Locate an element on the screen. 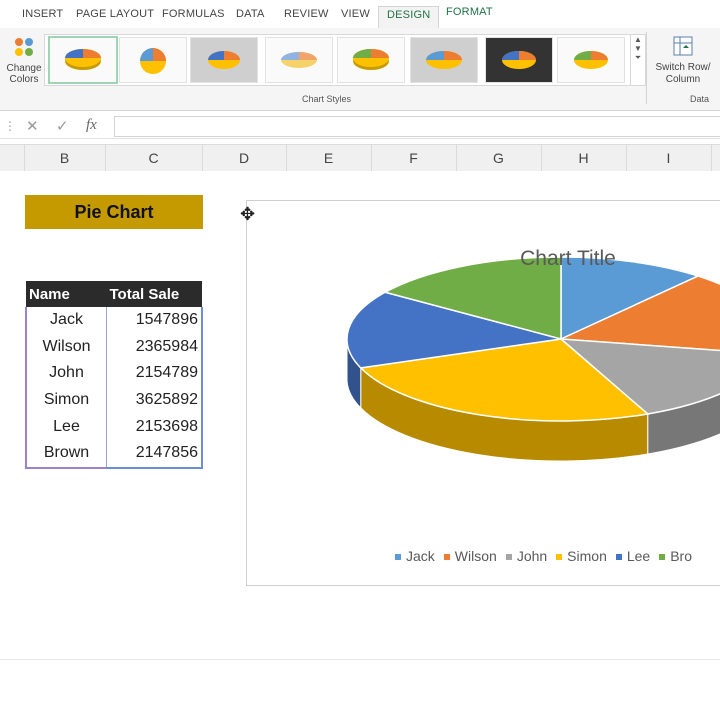 Image resolution: width=720 pixels, height=721 pixels. group-divider is located at coordinates (646, 68).